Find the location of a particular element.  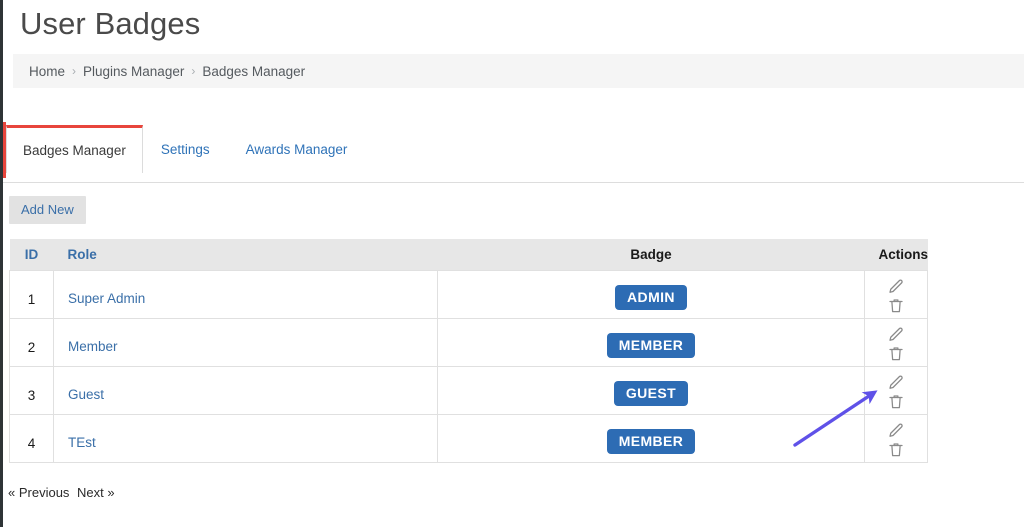

breadcrumb-item-plugins-manager: Plugins Manager is located at coordinates (133, 71).